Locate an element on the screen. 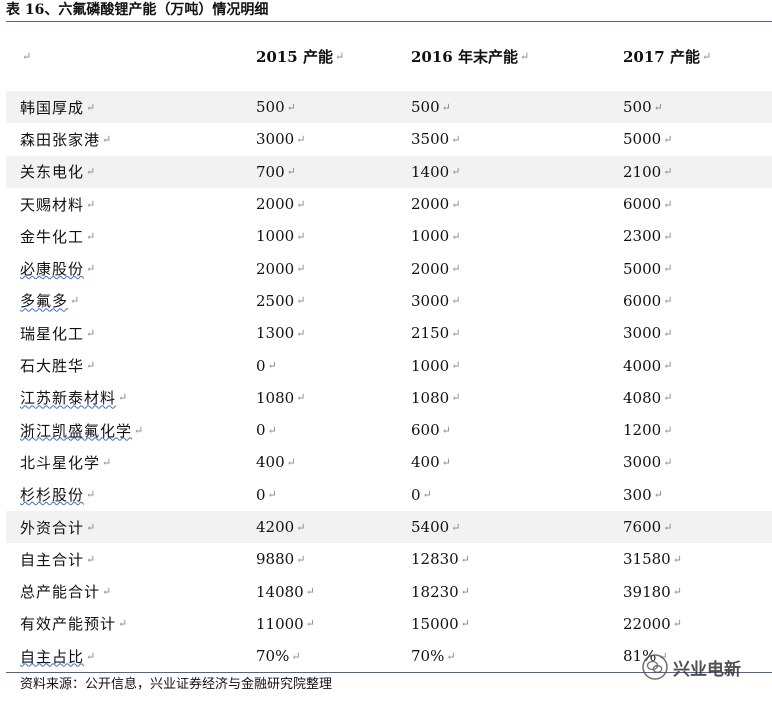 The height and width of the screenshot is (703, 772). capacity-cell: 4200 ↵ is located at coordinates (281, 527).